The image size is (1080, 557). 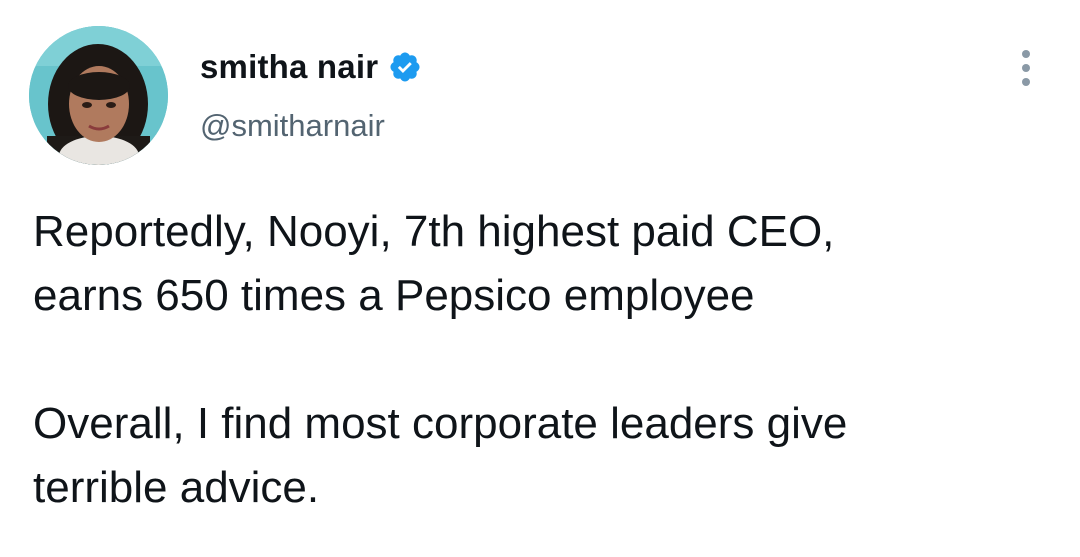 What do you see at coordinates (394, 295) in the screenshot?
I see `tweet-text-line: earns 650 times a Pepsico employee` at bounding box center [394, 295].